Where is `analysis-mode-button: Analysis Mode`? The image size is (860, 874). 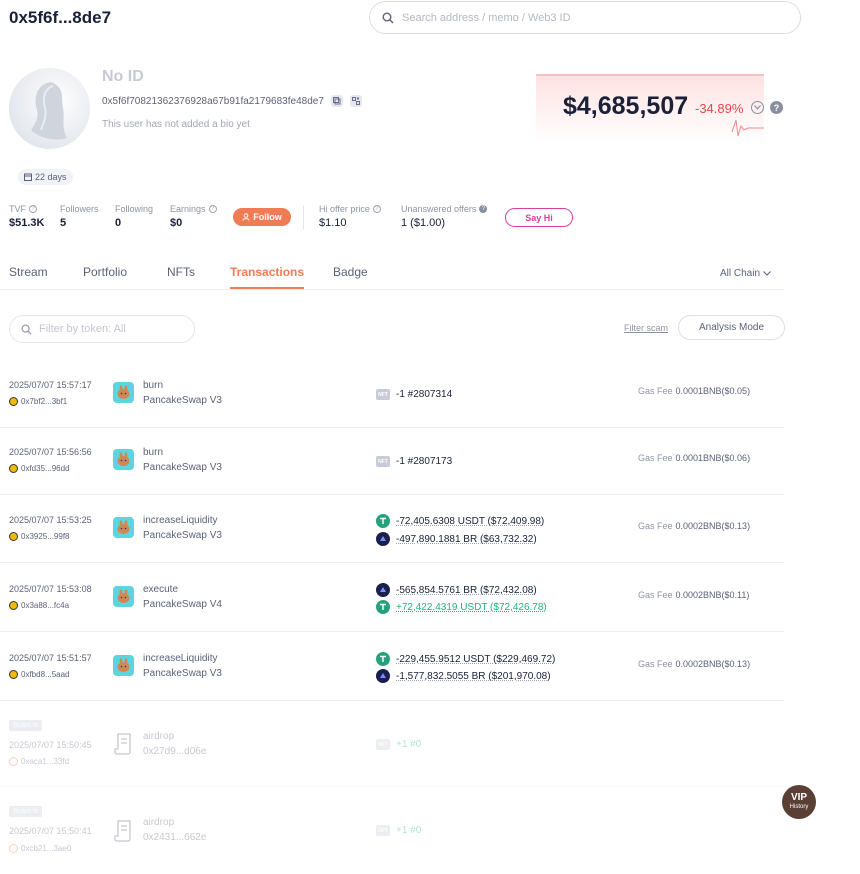 analysis-mode-button: Analysis Mode is located at coordinates (731, 327).